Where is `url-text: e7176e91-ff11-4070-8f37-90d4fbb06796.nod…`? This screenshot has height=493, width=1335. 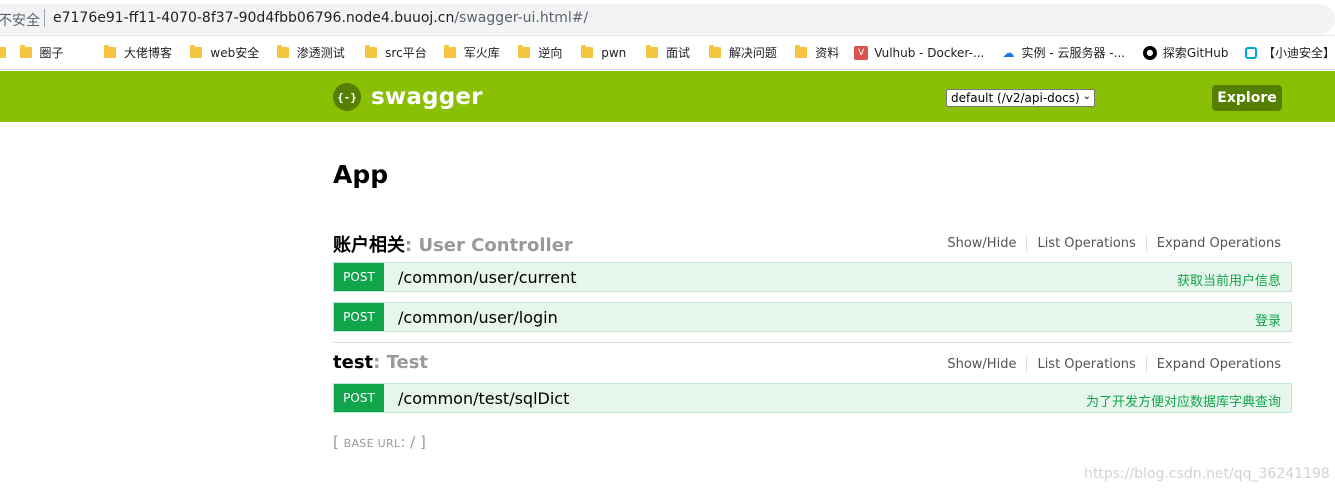
url-text: e7176e91-ff11-4070-8f37-90d4fbb06796.nod… is located at coordinates (320, 18).